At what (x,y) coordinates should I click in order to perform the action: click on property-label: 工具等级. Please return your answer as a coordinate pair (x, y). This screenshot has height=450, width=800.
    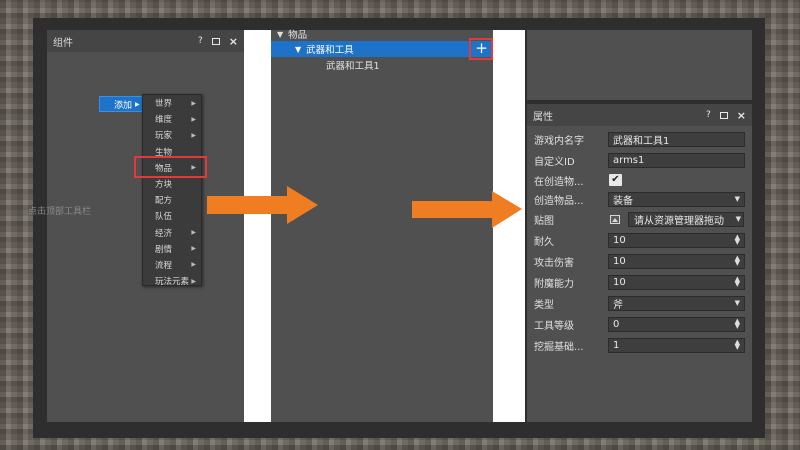
    Looking at the image, I should click on (554, 326).